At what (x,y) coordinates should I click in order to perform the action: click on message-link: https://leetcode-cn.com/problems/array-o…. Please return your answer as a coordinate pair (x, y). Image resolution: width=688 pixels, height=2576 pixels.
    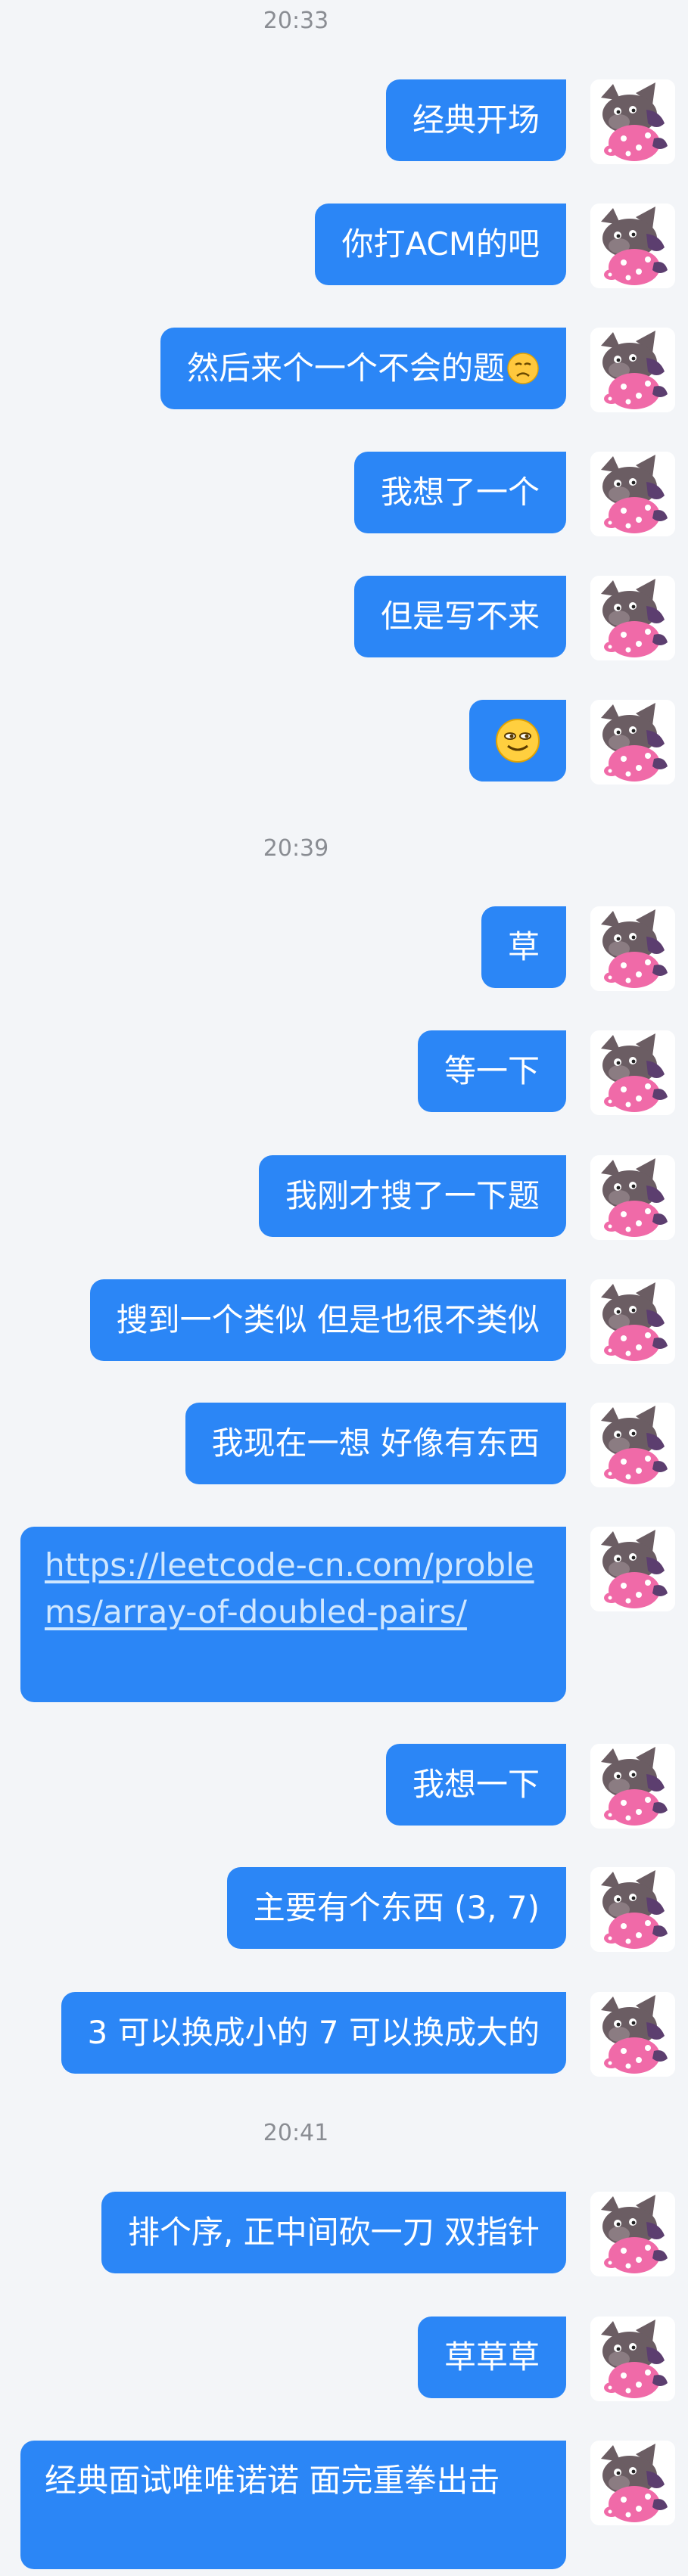
    Looking at the image, I should click on (289, 1588).